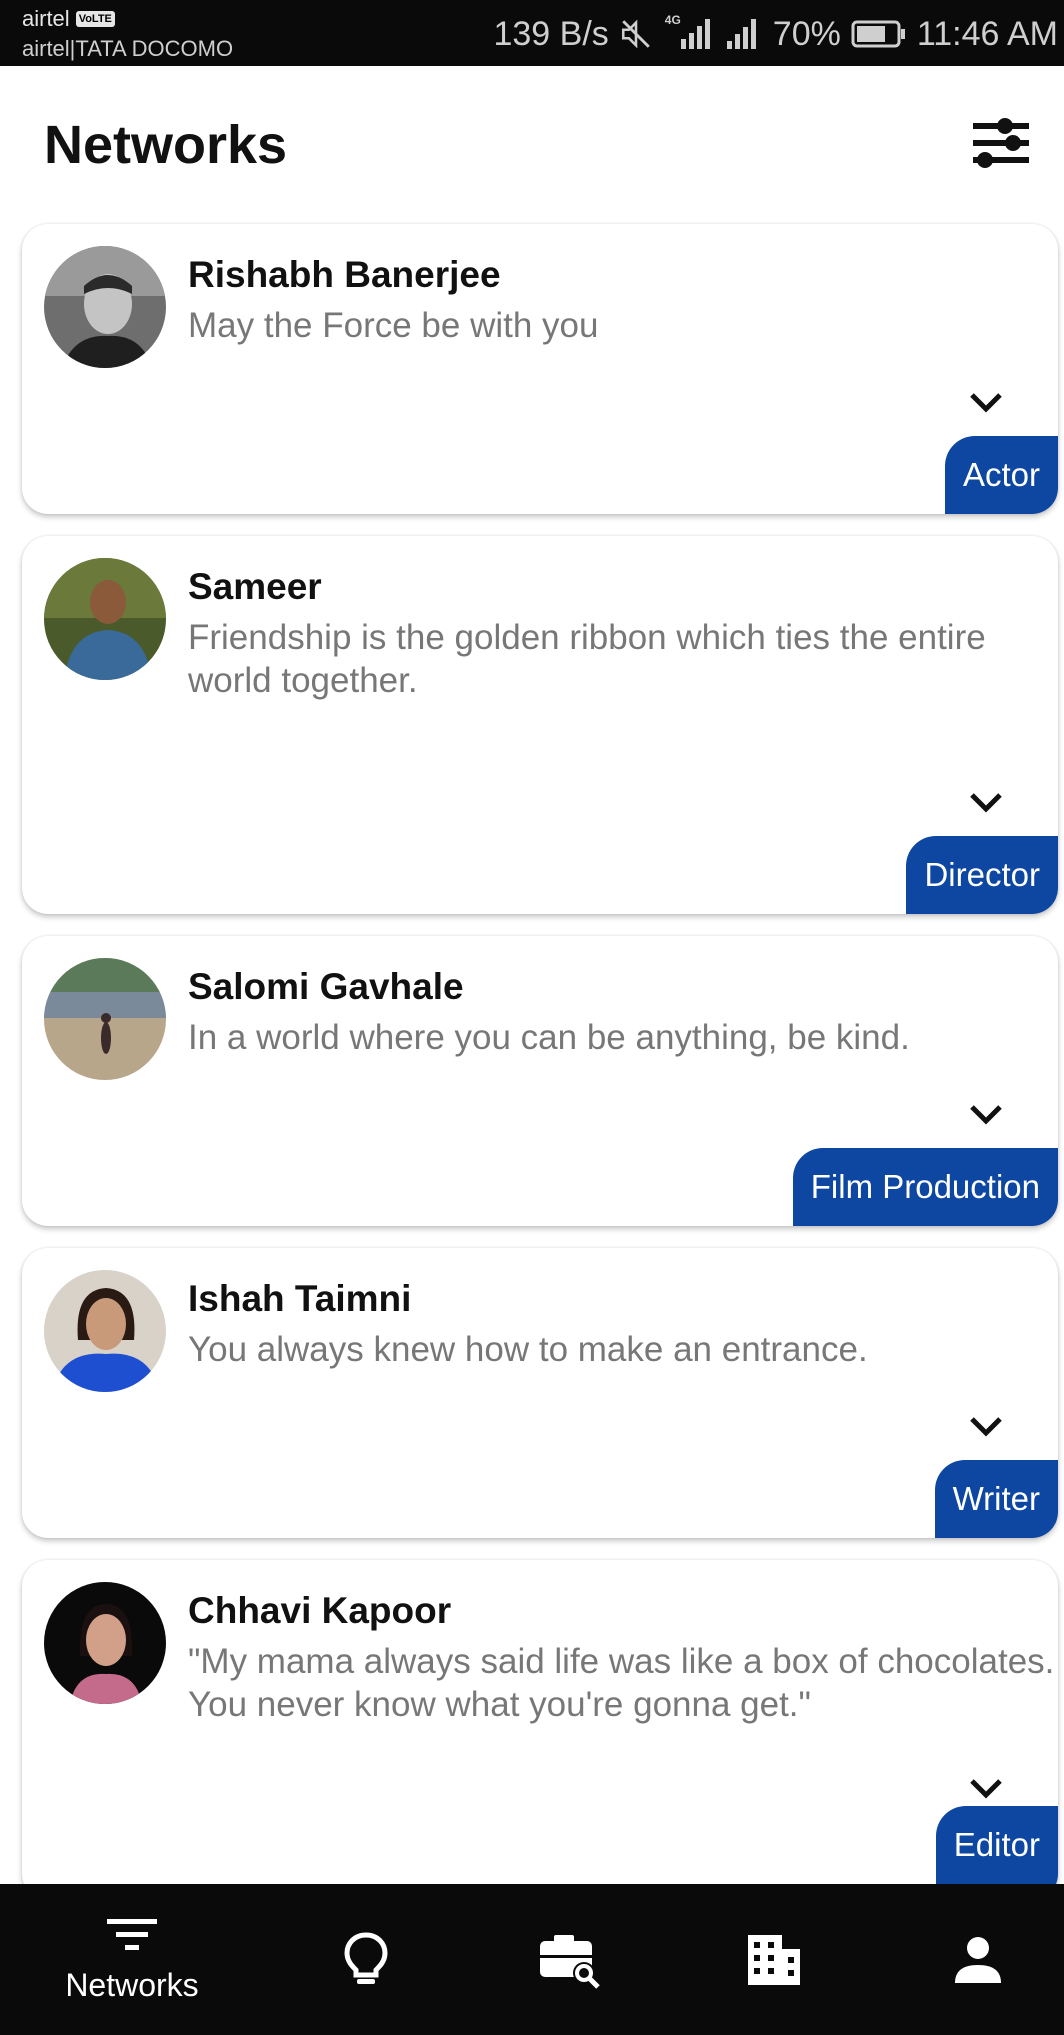  What do you see at coordinates (344, 274) in the screenshot?
I see `profile-name: Rishabh Banerjee` at bounding box center [344, 274].